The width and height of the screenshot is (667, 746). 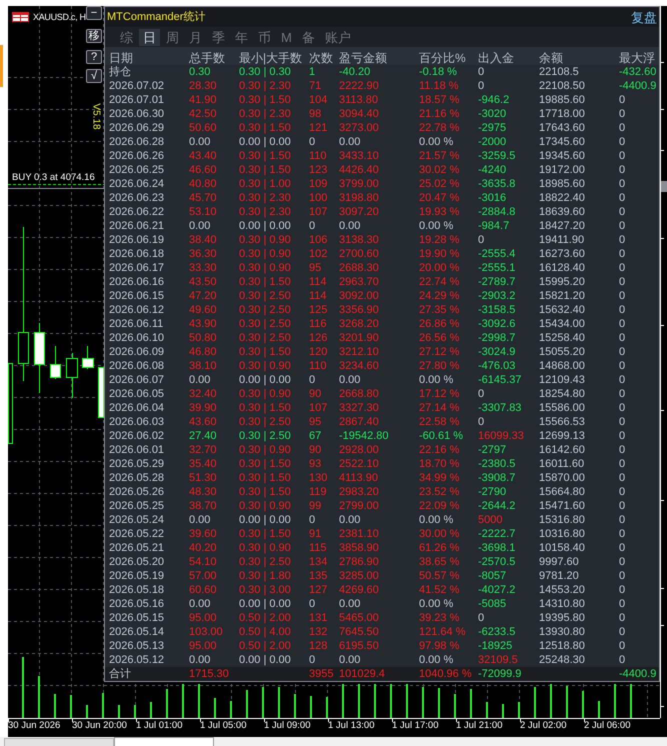 I want to click on table-cell: 125, so click(x=318, y=310).